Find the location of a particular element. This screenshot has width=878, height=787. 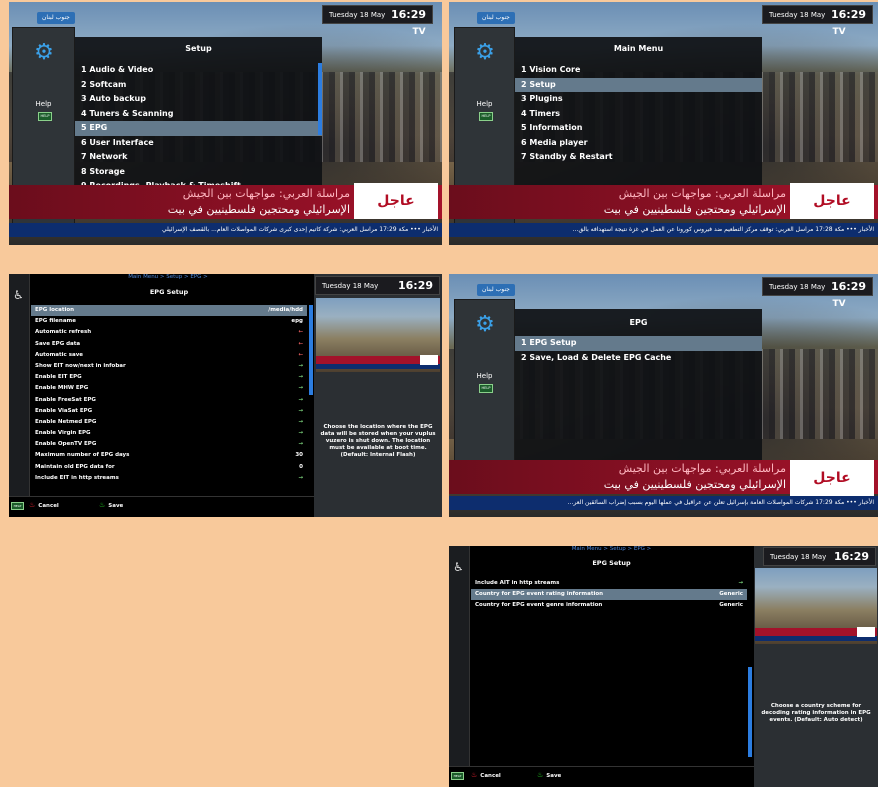

left-strip: ♿ is located at coordinates (459, 666).